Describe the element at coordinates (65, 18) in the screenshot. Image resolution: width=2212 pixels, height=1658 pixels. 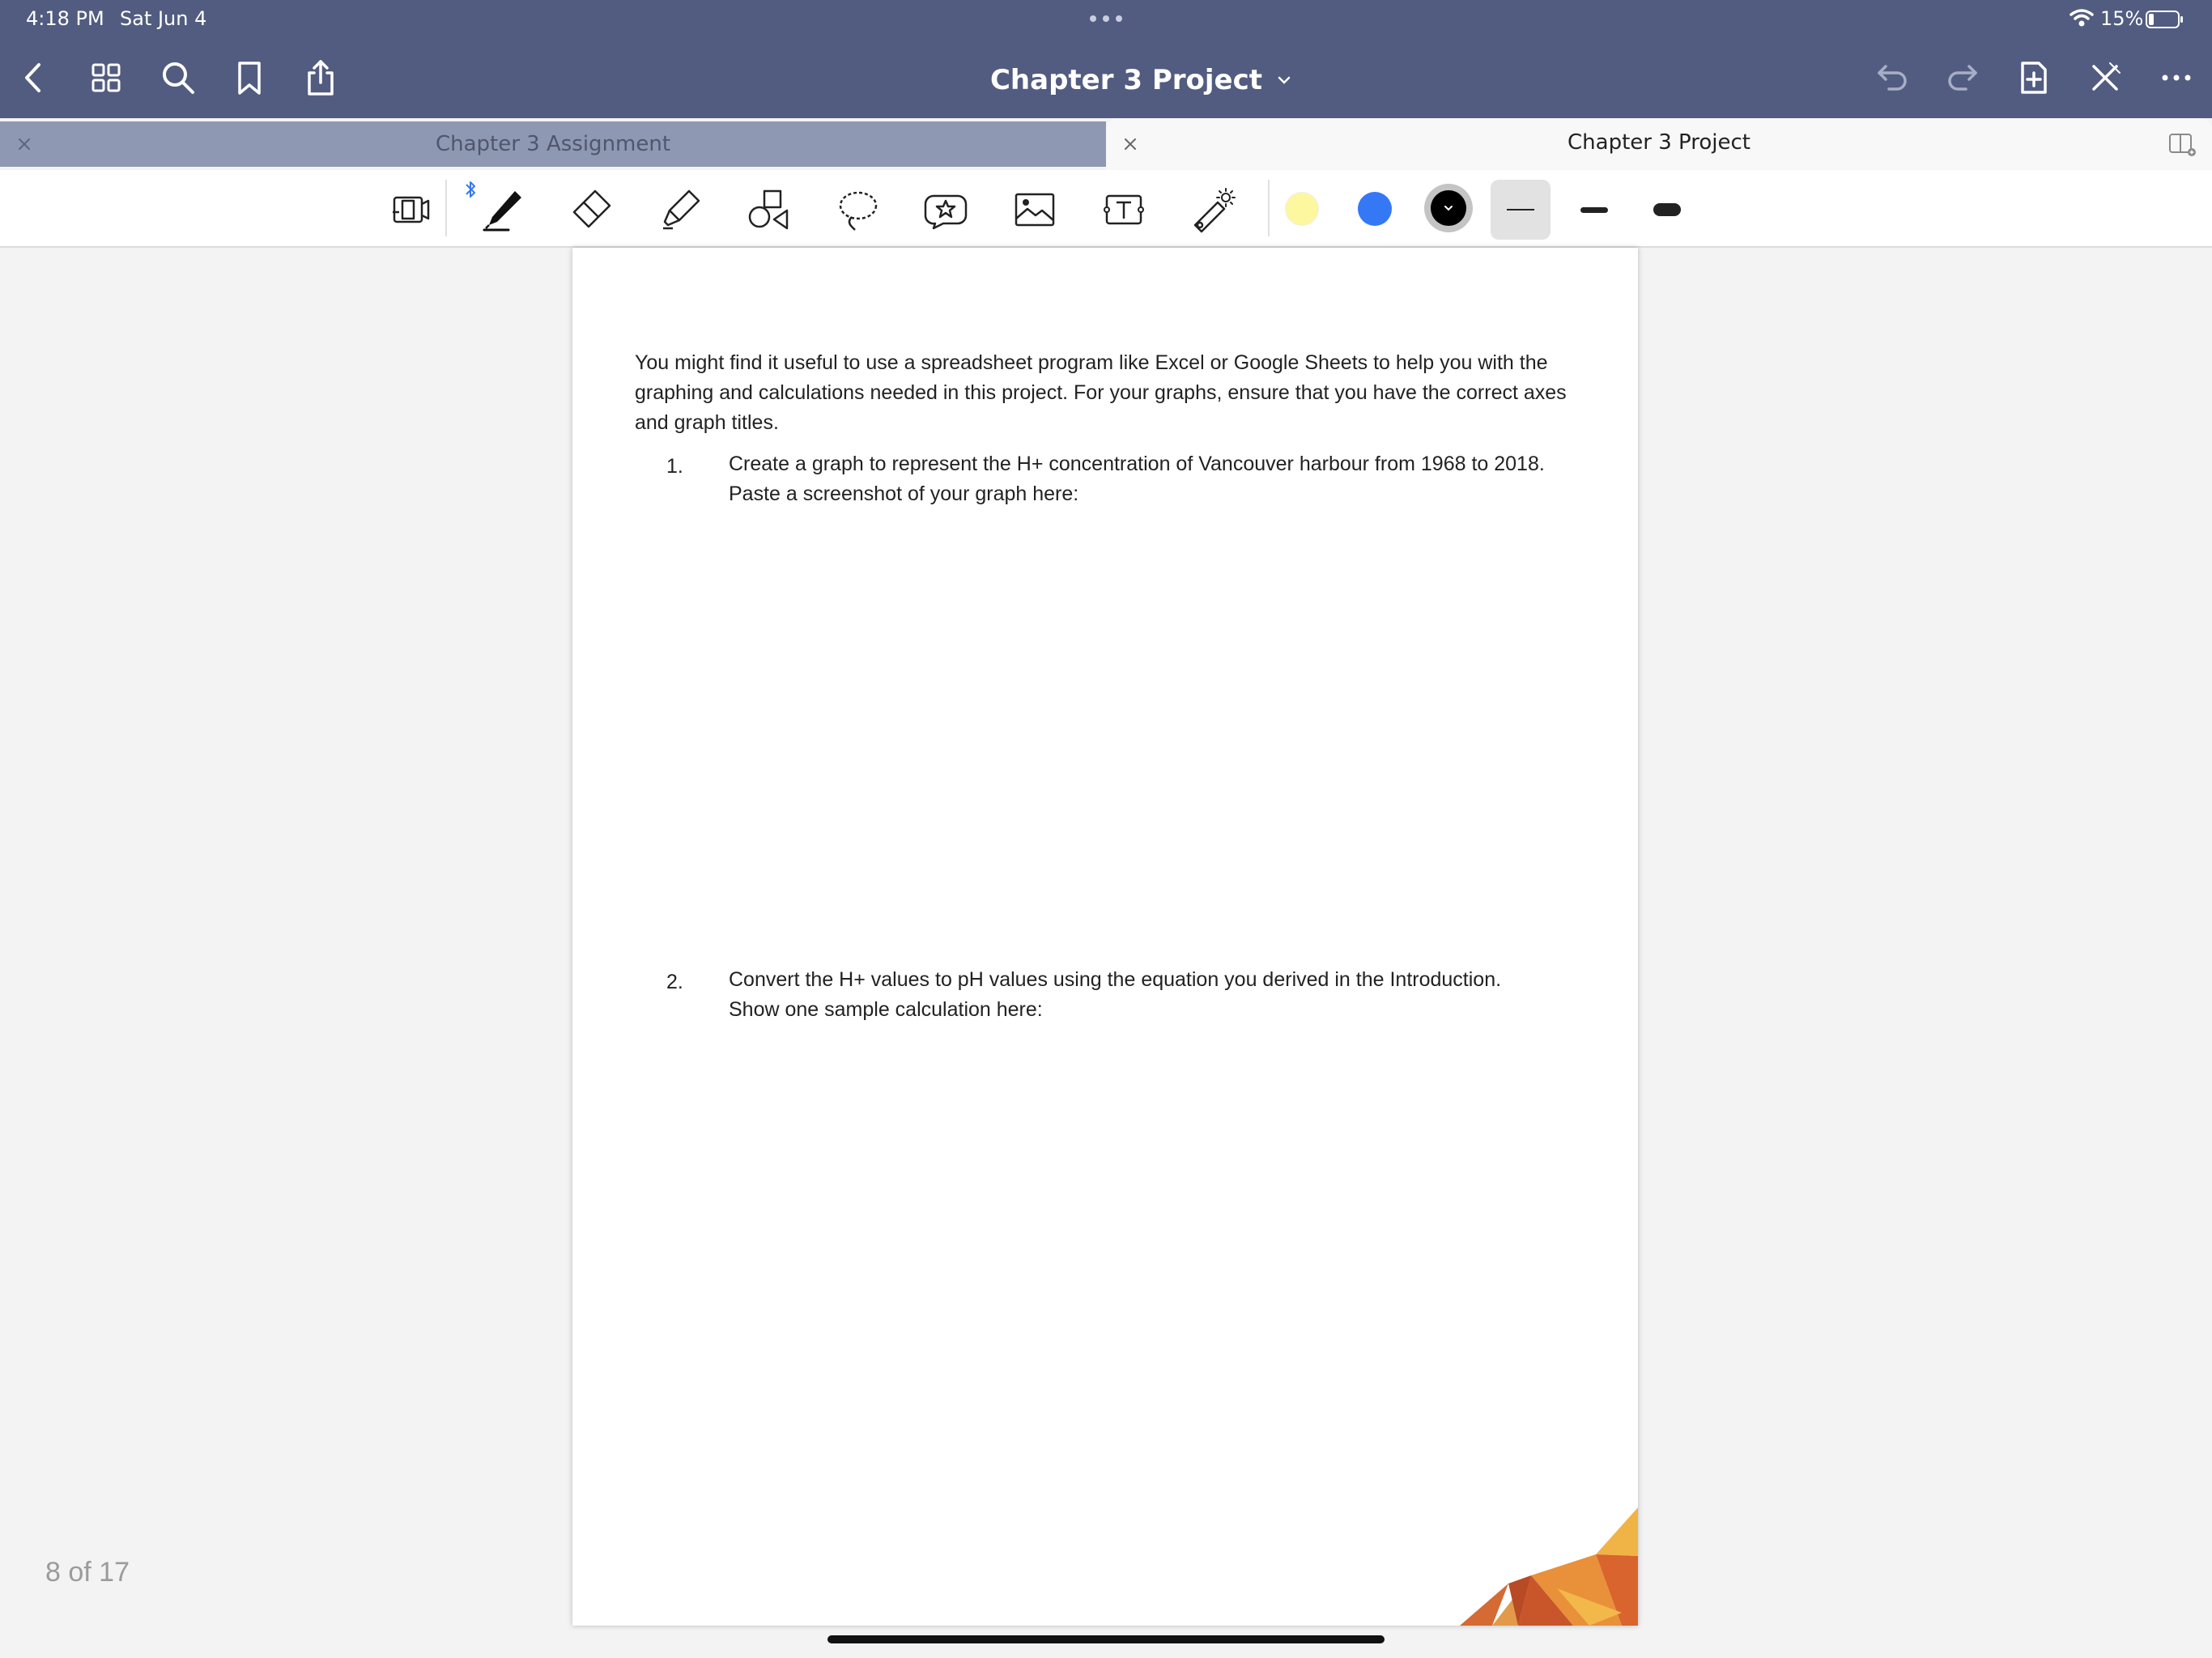
I see `status-time: 4:18 PM` at that location.